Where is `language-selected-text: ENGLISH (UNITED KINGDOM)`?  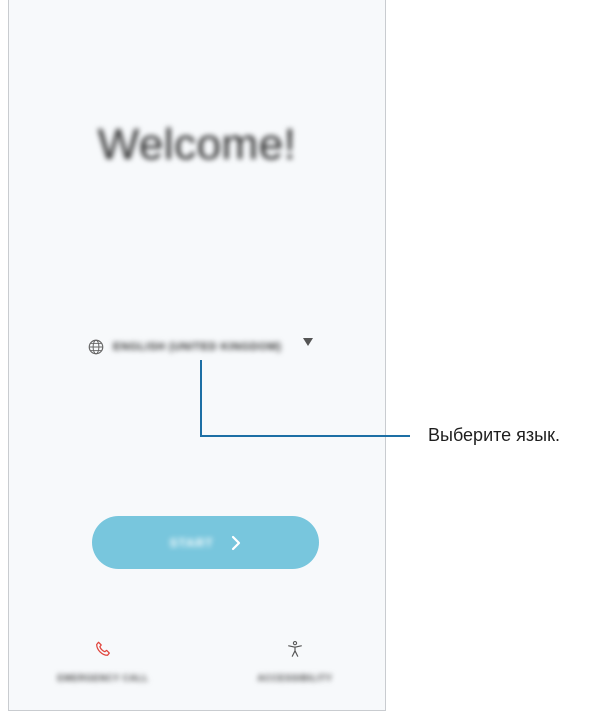
language-selected-text: ENGLISH (UNITED KINGDOM) is located at coordinates (197, 347).